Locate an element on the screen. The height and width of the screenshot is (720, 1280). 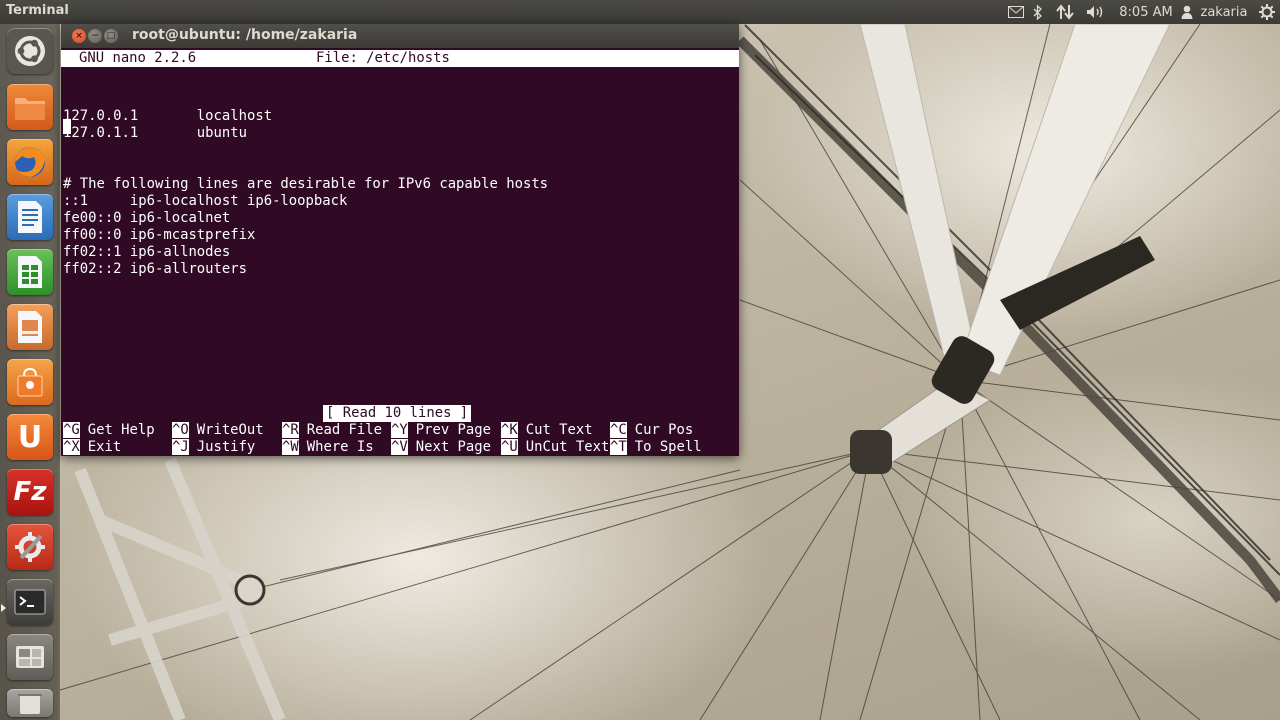
file-line: ::1 ip6-localhost ip6-loopback is located at coordinates (205, 201).